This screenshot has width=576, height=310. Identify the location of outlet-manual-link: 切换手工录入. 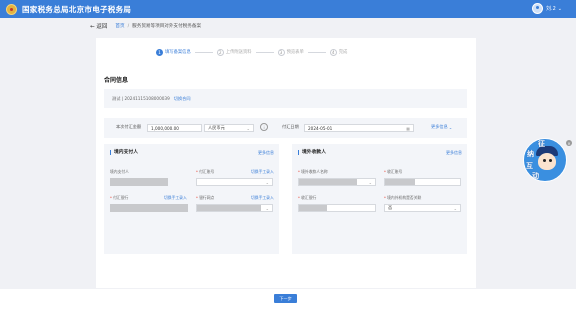
(262, 198).